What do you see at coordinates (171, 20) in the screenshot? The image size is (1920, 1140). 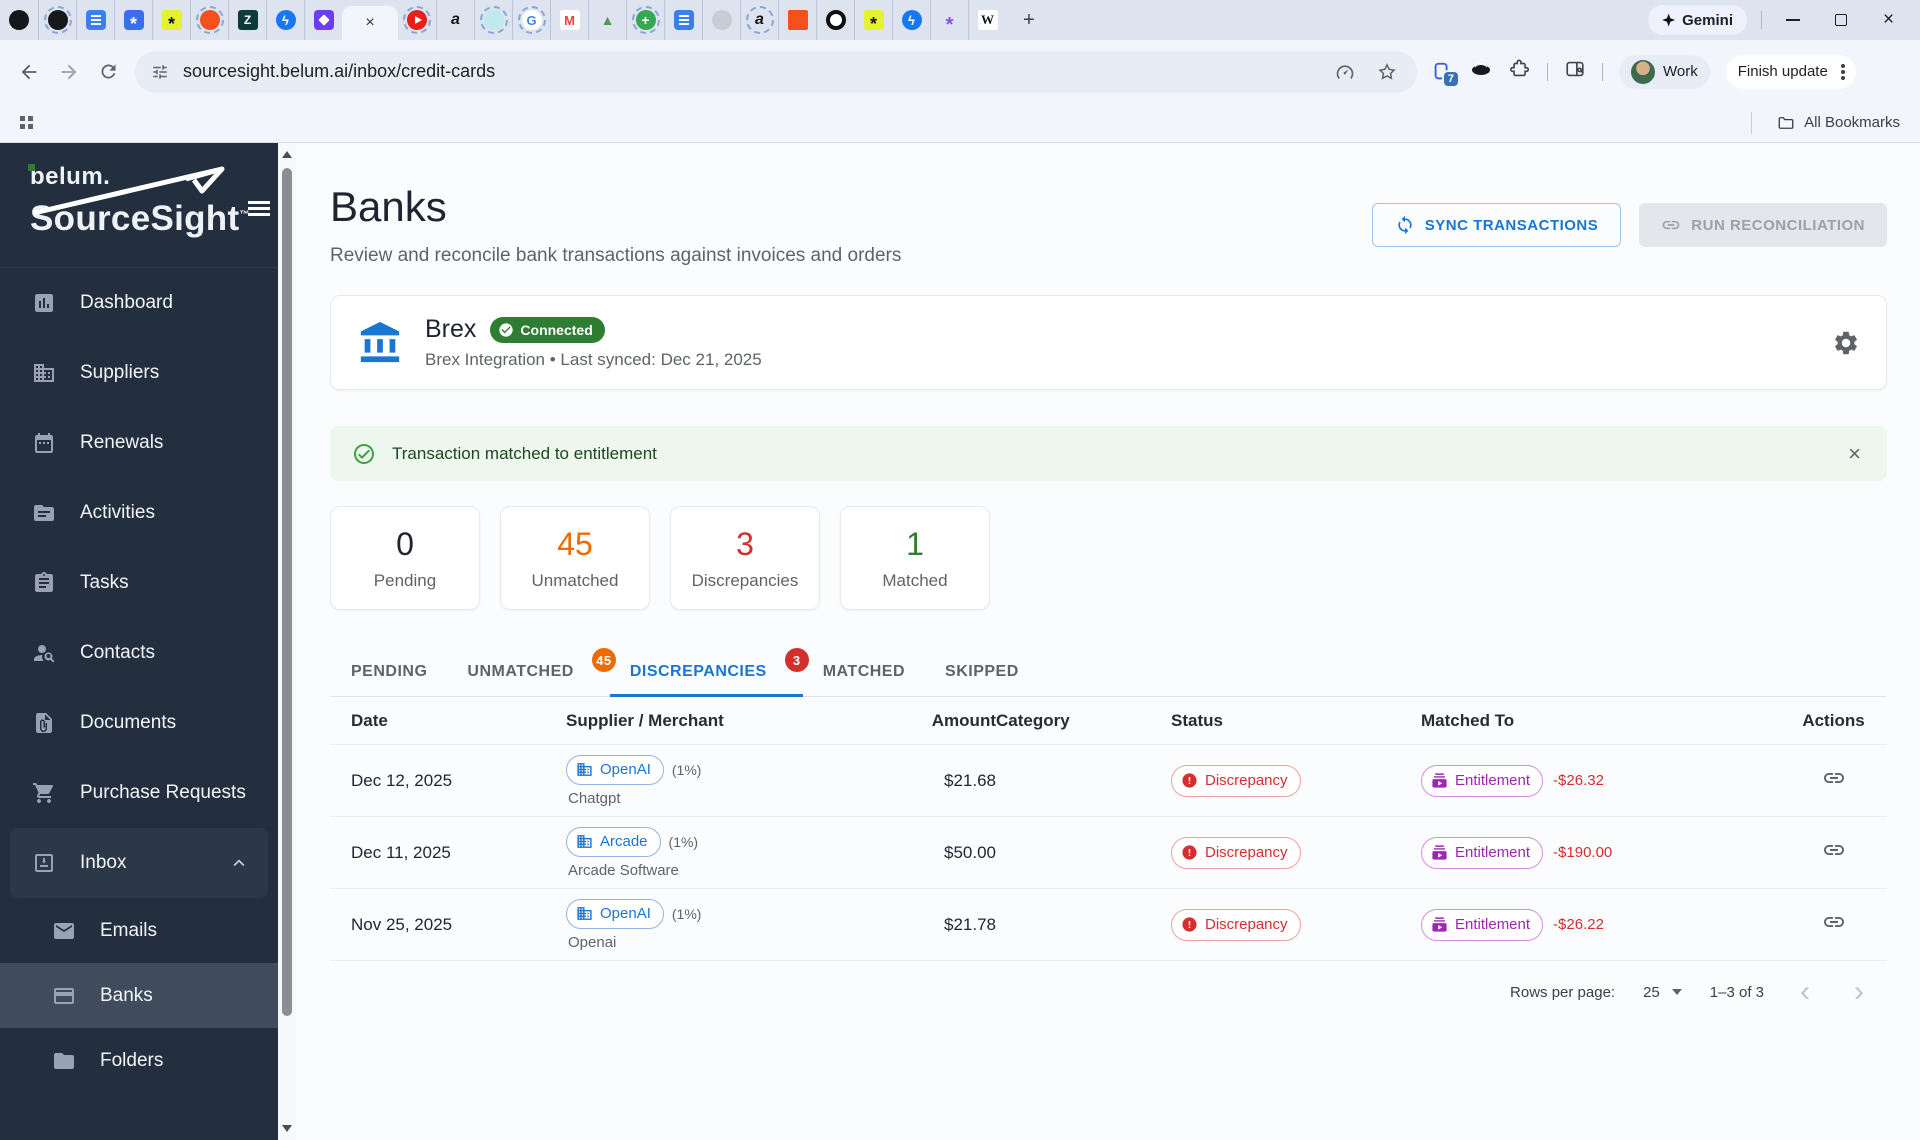 I see `pinned-tab-yellow-app` at bounding box center [171, 20].